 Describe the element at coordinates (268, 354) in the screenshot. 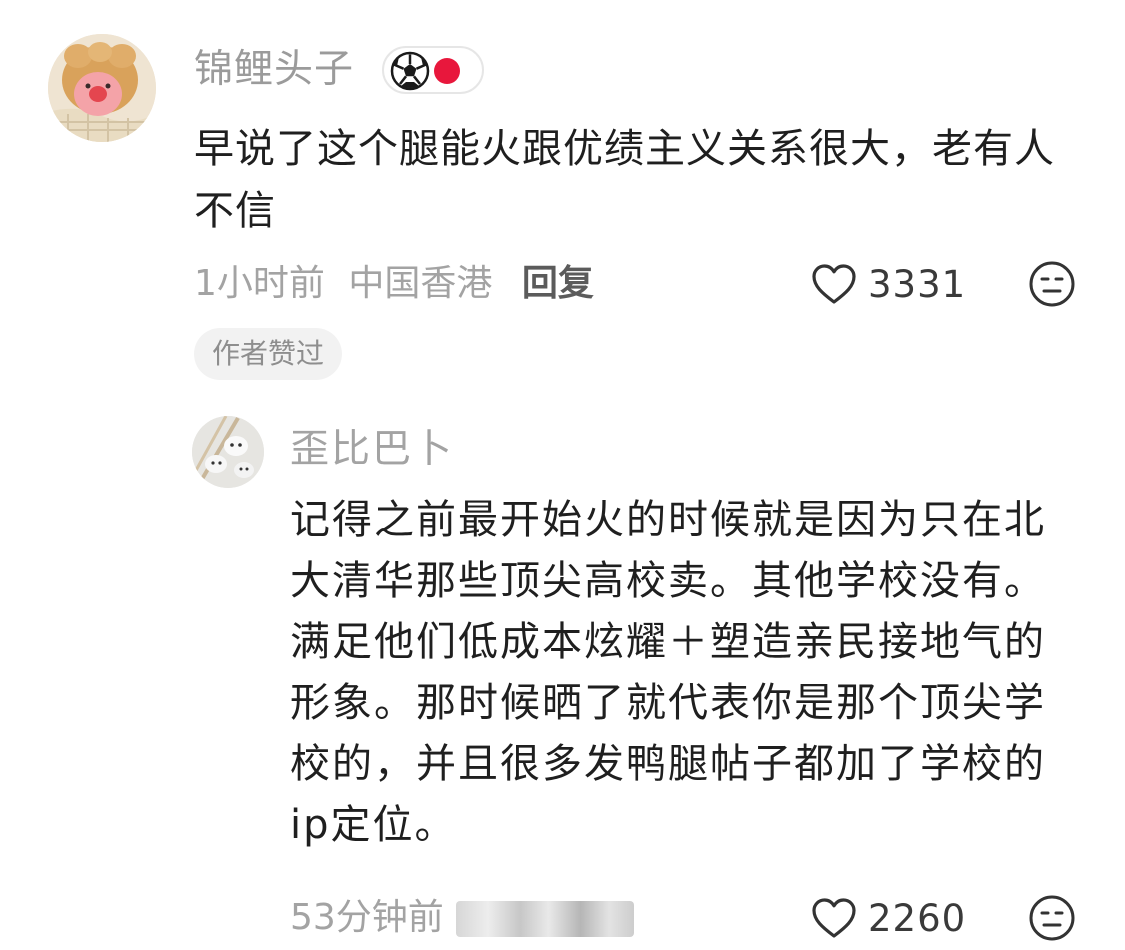

I see `author-liked-badge: 作者赞过` at that location.